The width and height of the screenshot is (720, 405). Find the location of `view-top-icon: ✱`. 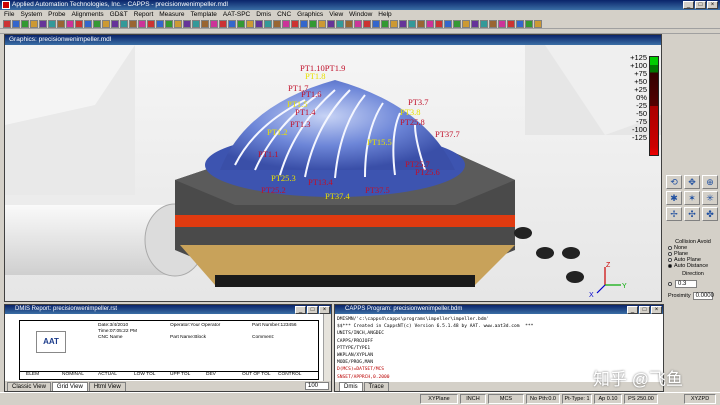

view-top-icon: ✱ is located at coordinates (674, 198).